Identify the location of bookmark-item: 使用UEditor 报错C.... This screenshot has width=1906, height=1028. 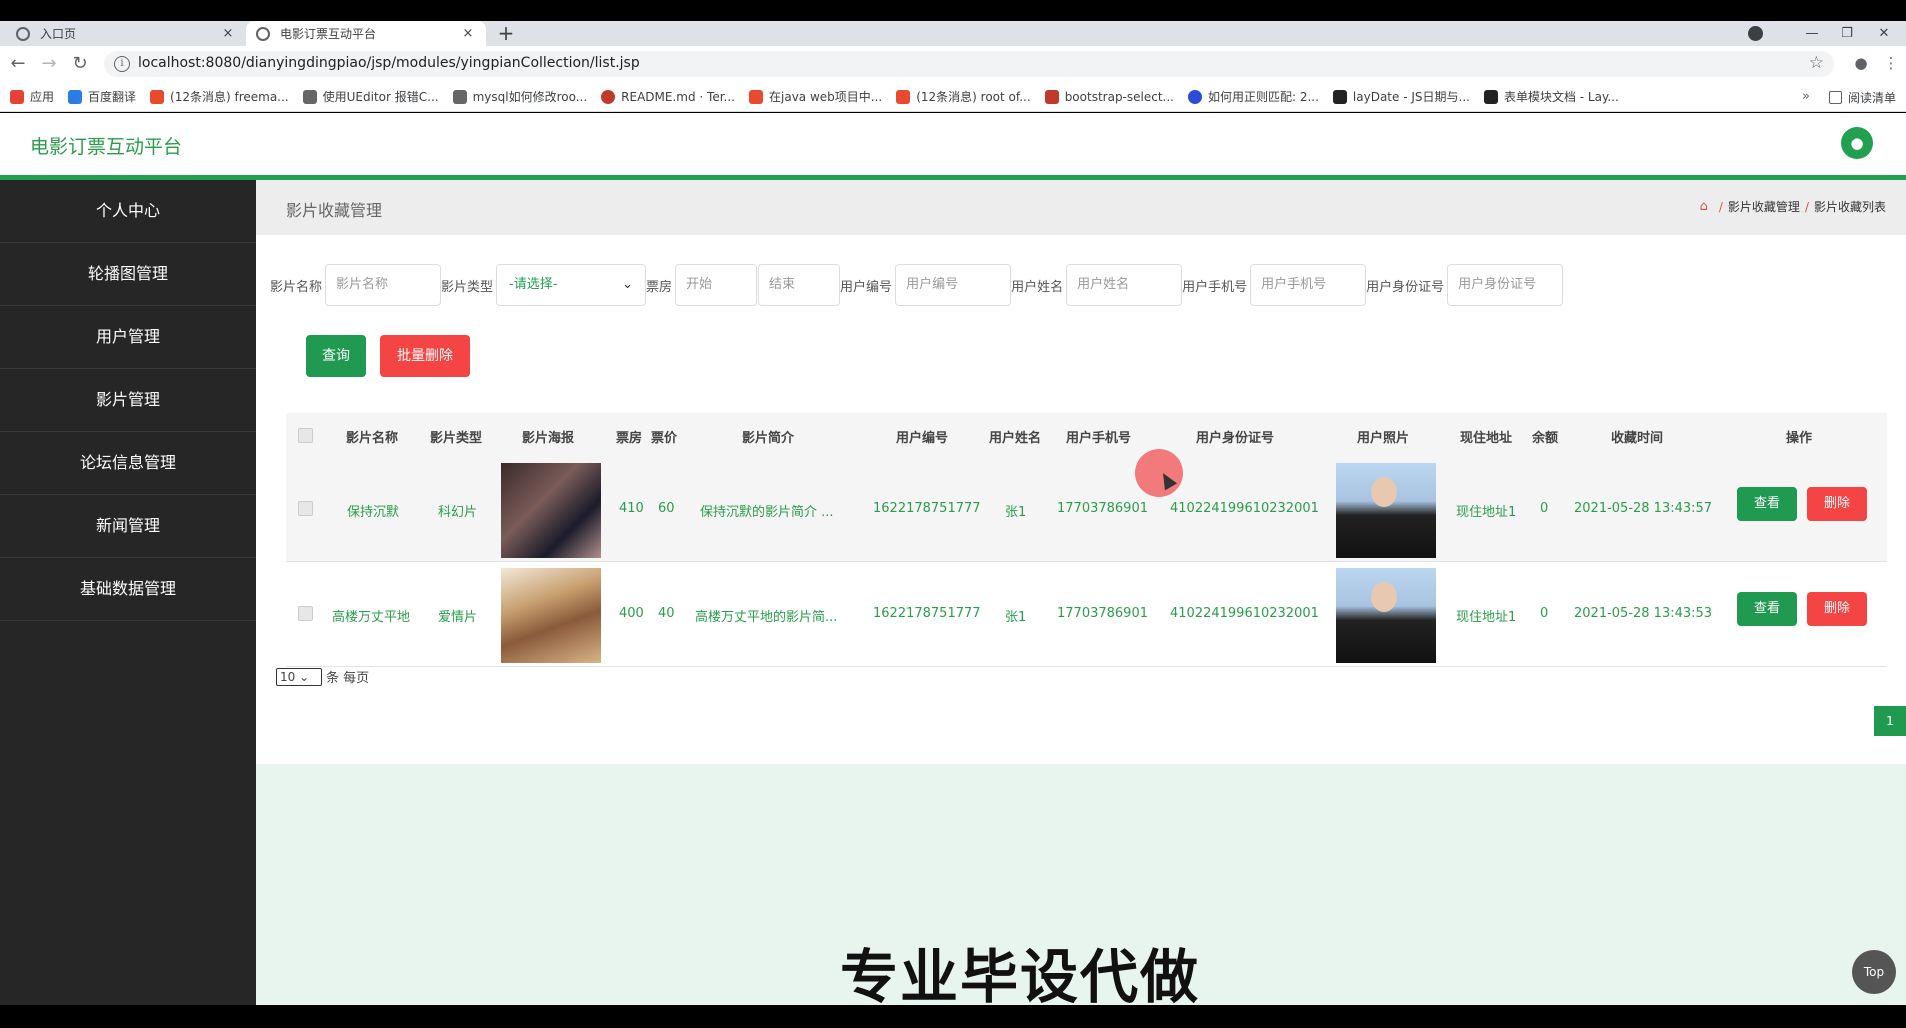
(370, 96).